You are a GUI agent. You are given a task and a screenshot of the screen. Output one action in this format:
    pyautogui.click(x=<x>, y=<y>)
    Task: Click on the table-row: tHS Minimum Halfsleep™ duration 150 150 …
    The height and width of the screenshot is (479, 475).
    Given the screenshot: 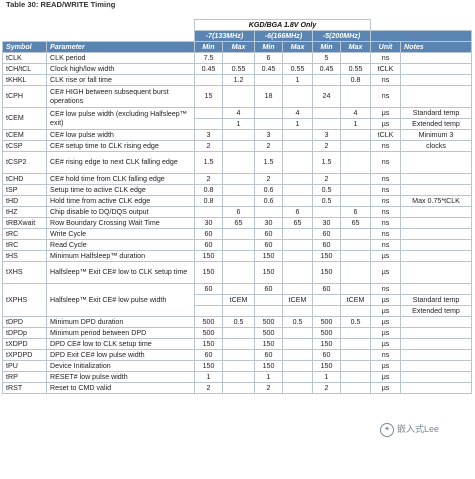 What is the action you would take?
    pyautogui.click(x=237, y=256)
    